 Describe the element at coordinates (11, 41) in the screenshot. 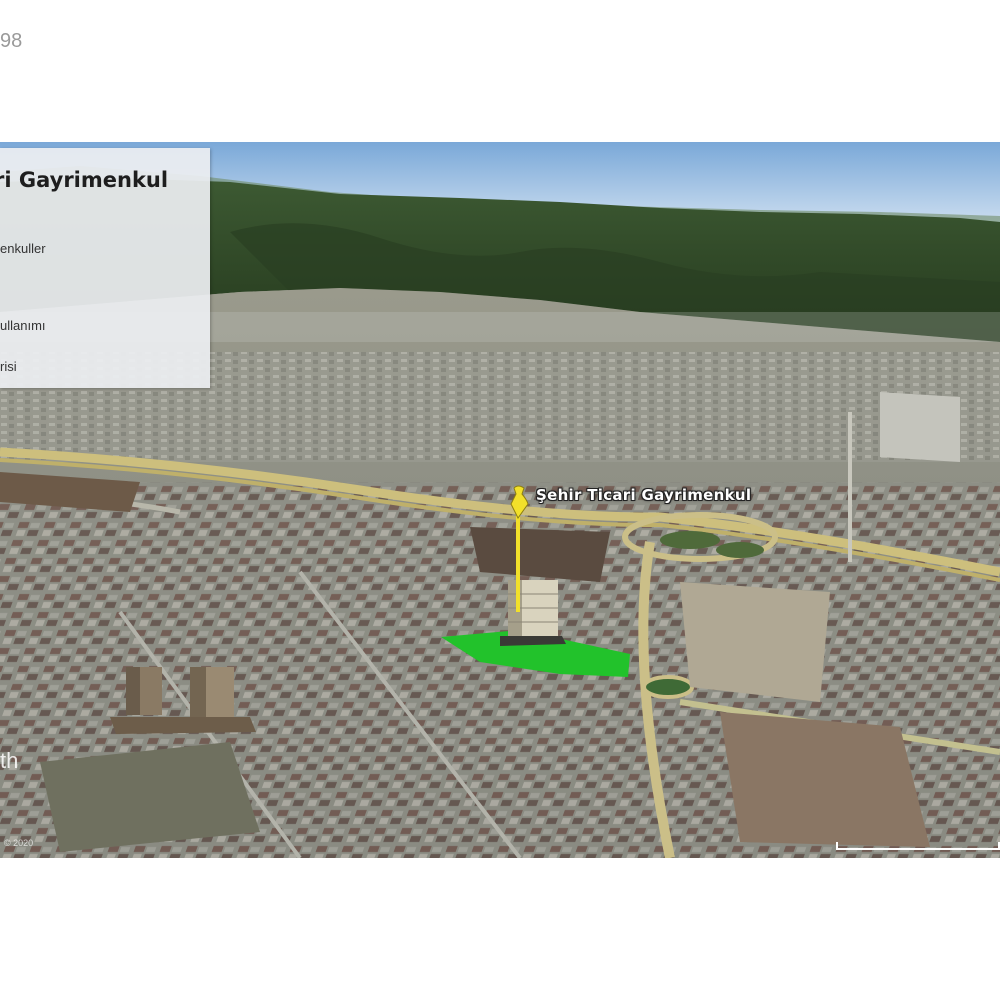

I see `page-number: 98` at that location.